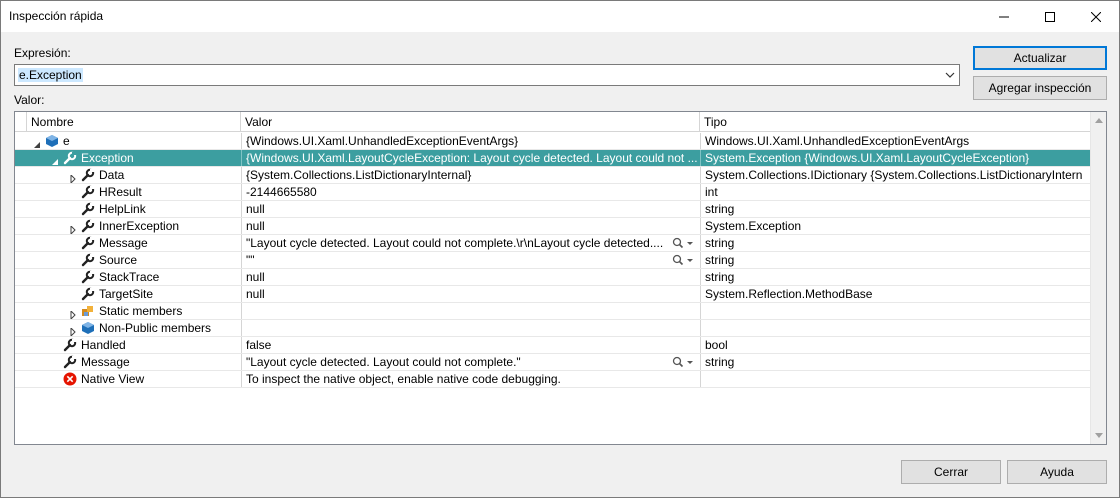 The width and height of the screenshot is (1120, 498). I want to click on expression-combobox: e.Exception, so click(487, 75).